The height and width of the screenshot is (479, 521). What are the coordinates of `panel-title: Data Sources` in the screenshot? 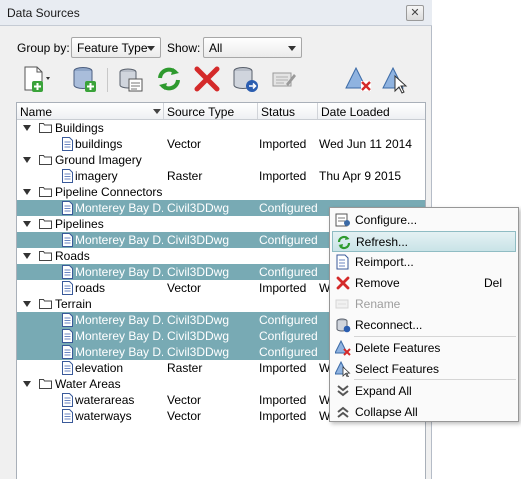 It's located at (43, 13).